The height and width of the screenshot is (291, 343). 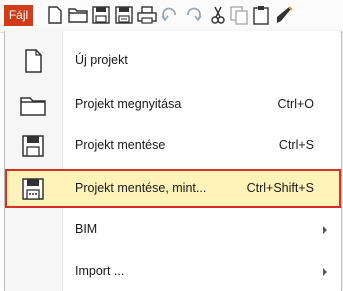 I want to click on quick-access-toolbar: Fájl, so click(x=171, y=16).